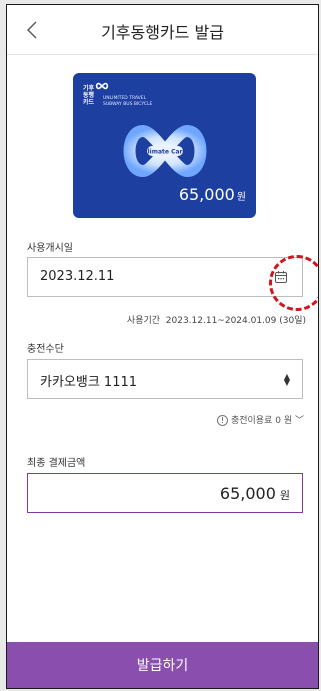  What do you see at coordinates (206, 194) in the screenshot?
I see `card-amount-value: 65,000` at bounding box center [206, 194].